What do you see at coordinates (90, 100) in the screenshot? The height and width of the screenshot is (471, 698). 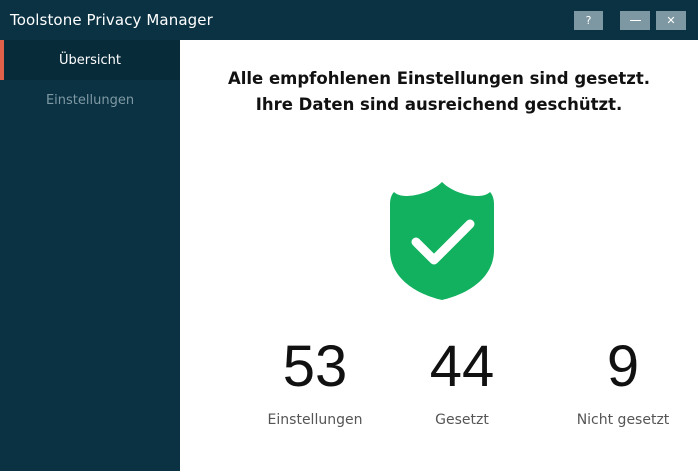 I see `sidebar-item-settings: Einstellungen` at bounding box center [90, 100].